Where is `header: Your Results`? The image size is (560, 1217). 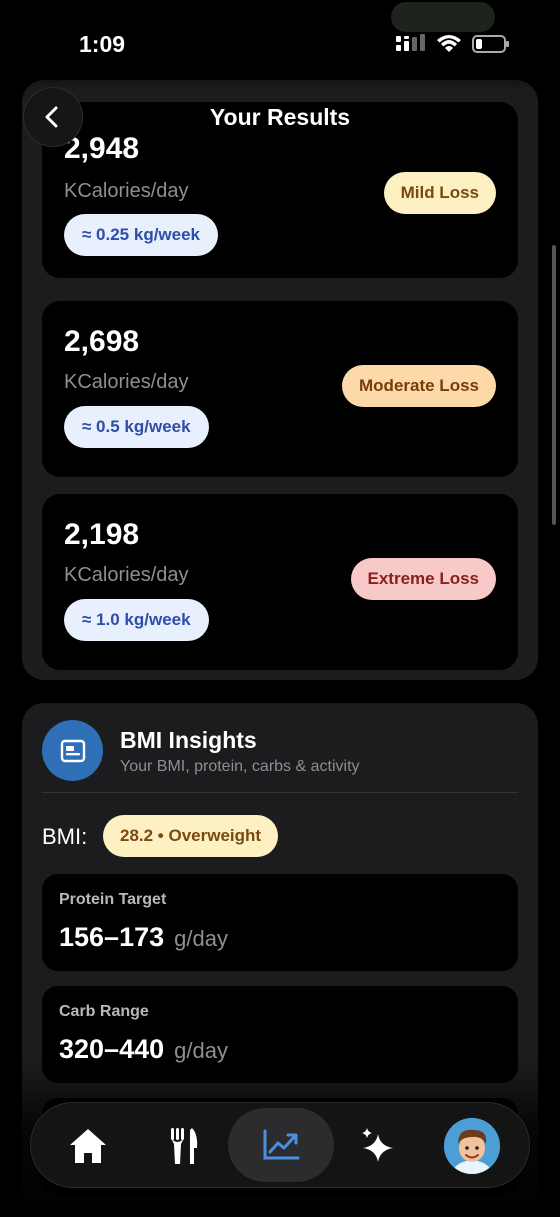 header: Your Results is located at coordinates (280, 117).